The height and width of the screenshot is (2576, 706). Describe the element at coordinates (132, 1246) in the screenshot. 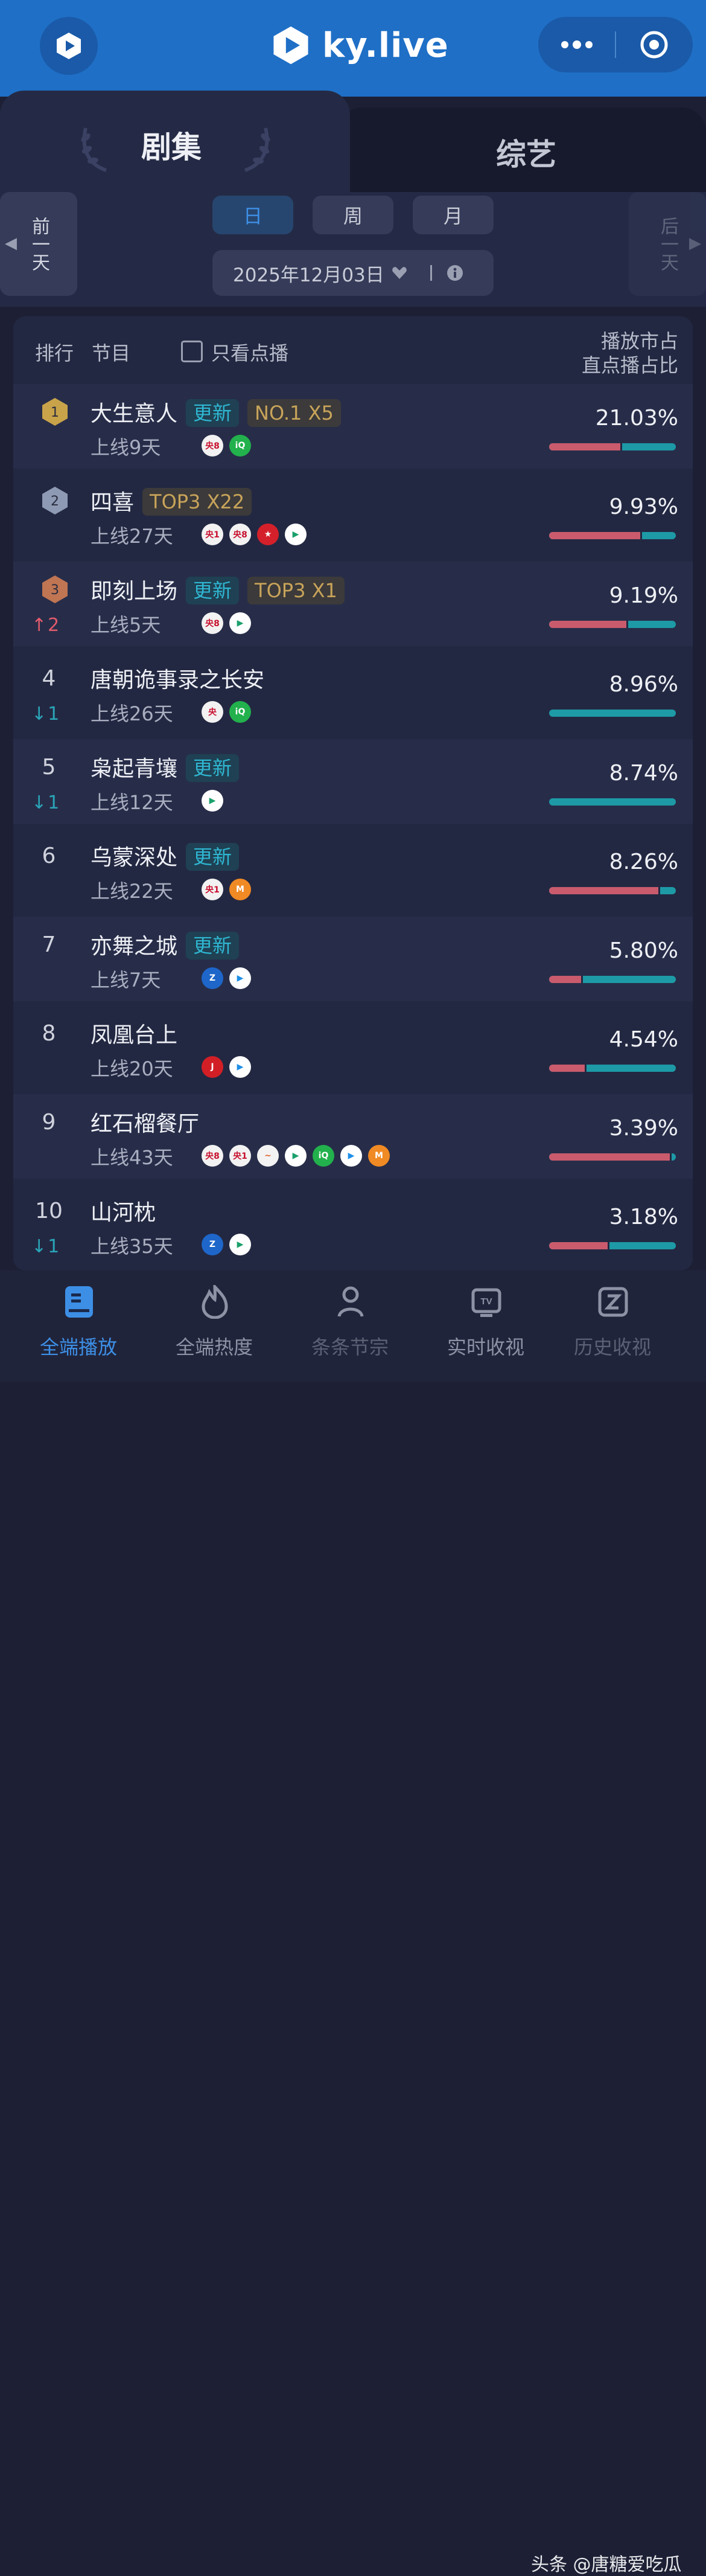

I see `online-days: 上线35天` at that location.